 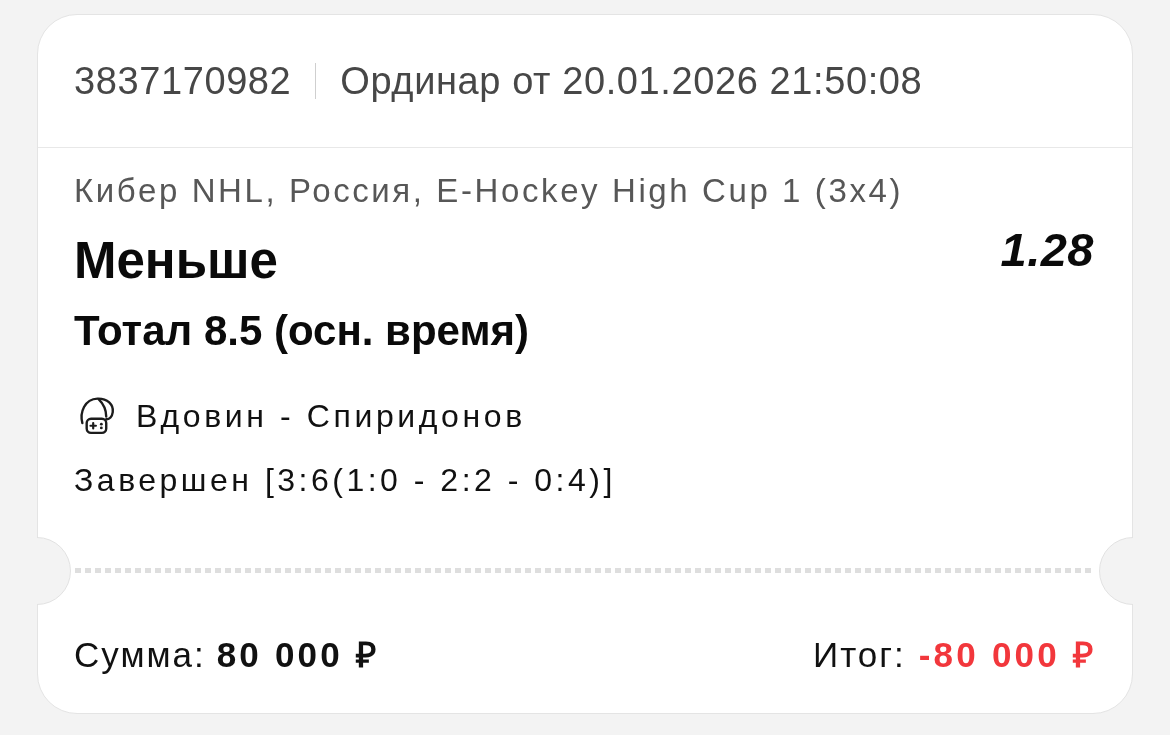 What do you see at coordinates (631, 81) in the screenshot?
I see `bet-type-date: Ординар от 20.01.2026 21:50:08` at bounding box center [631, 81].